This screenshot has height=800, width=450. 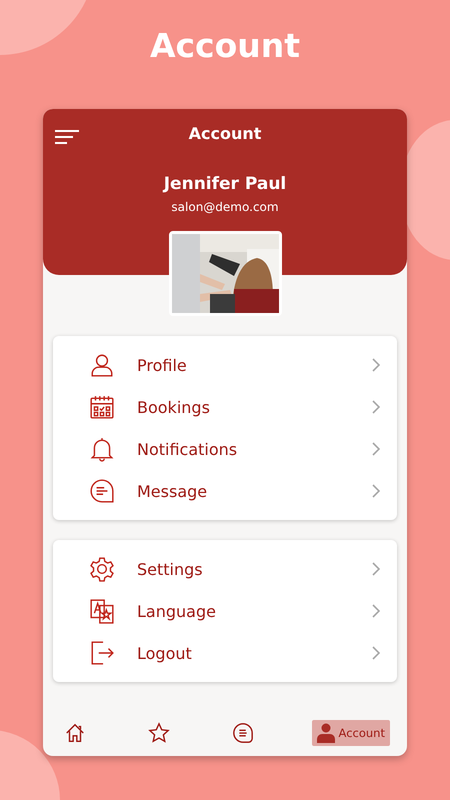 I want to click on settings-icon, so click(x=102, y=569).